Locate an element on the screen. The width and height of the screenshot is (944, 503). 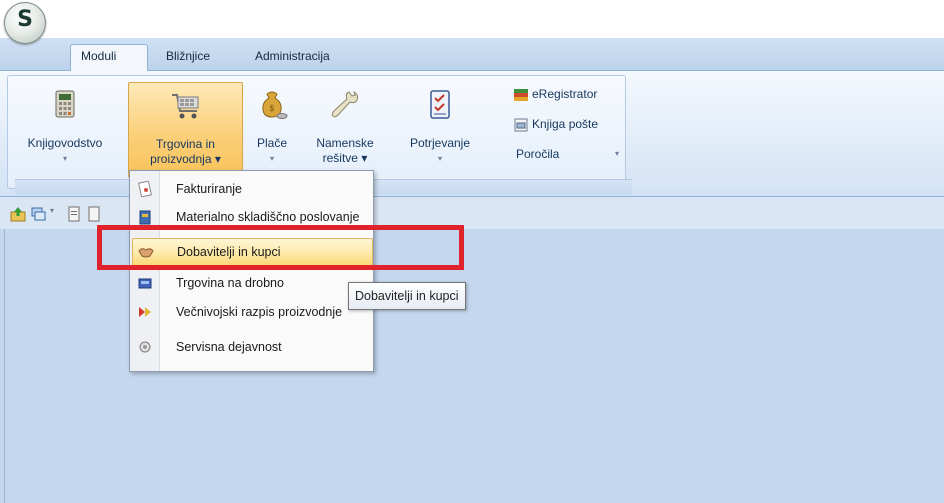
namenske-resitve-button: Namenske rešitve ▾ is located at coordinates (345, 129).